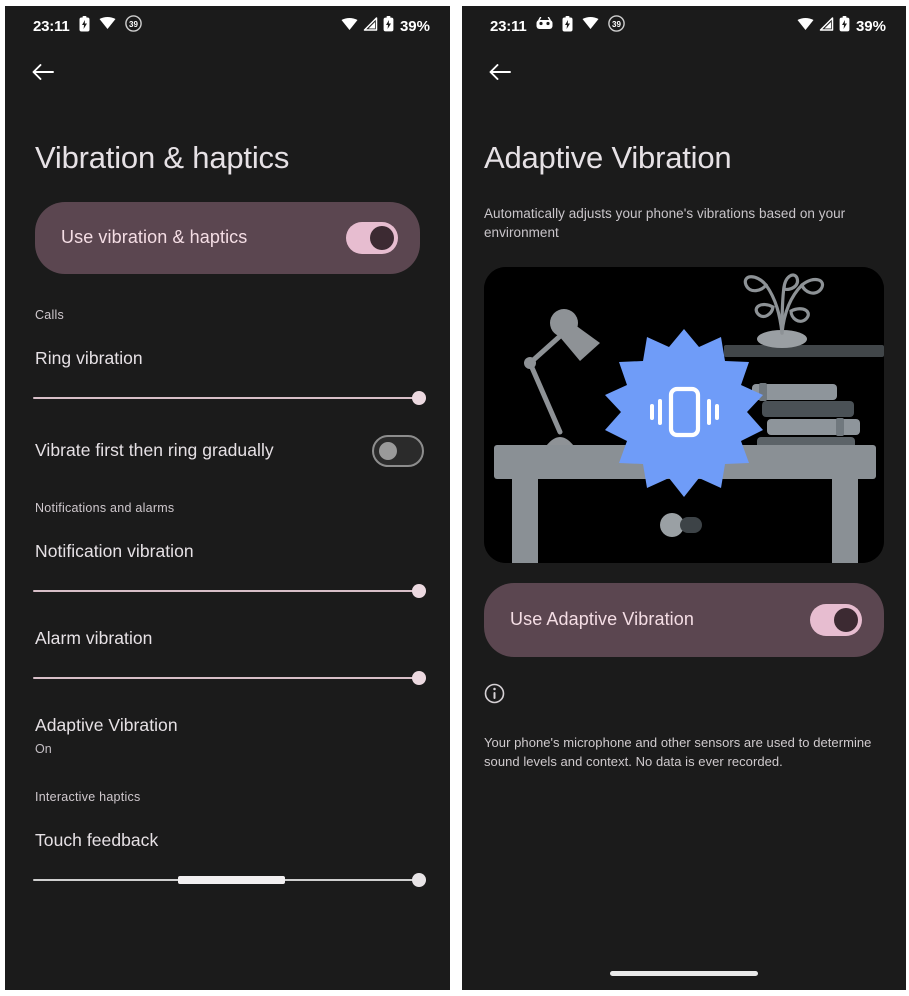 Image resolution: width=909 pixels, height=996 pixels. I want to click on section-header-calls: Calls, so click(50, 314).